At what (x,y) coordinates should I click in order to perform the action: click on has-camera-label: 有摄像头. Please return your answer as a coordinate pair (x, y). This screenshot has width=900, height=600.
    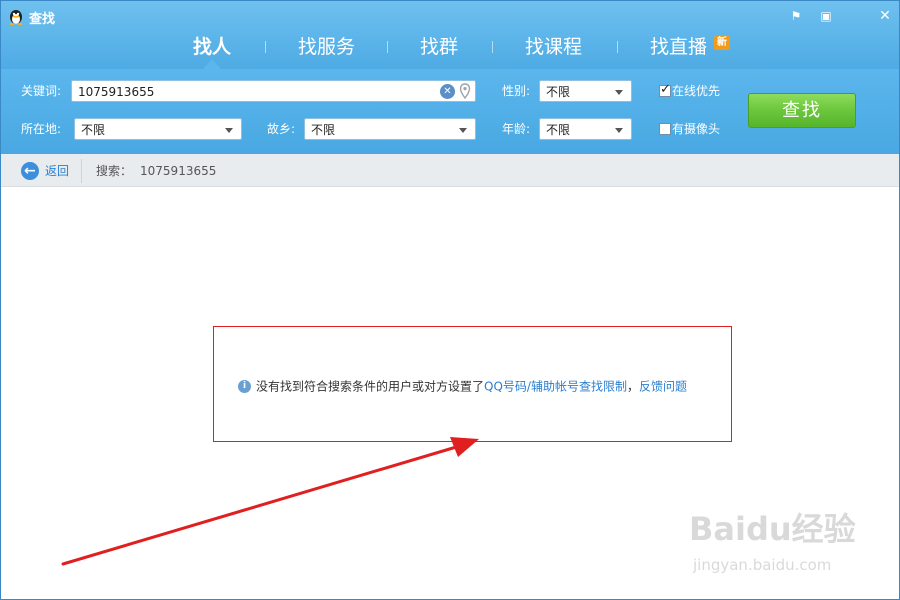
    Looking at the image, I should click on (696, 129).